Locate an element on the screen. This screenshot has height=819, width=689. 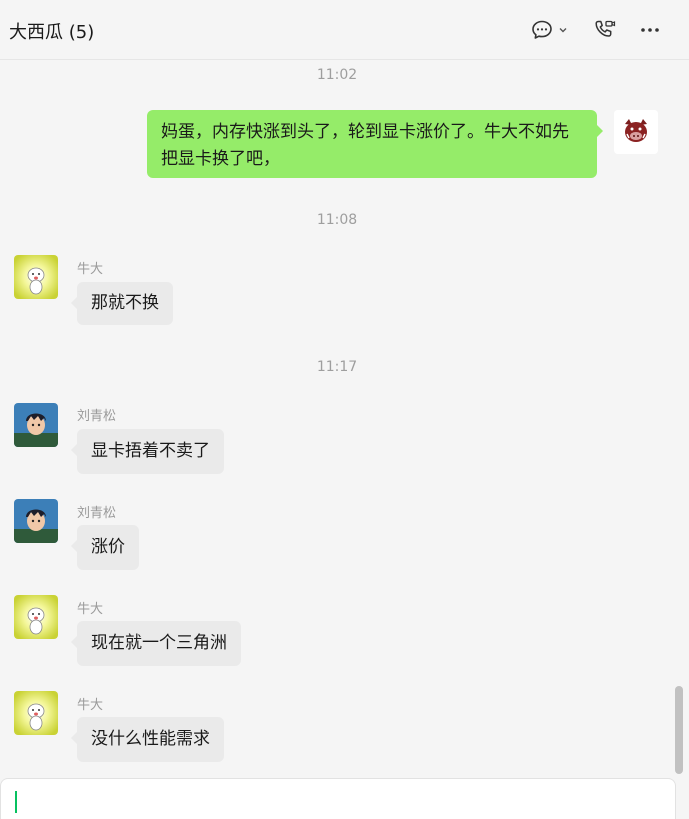
more-button is located at coordinates (650, 30).